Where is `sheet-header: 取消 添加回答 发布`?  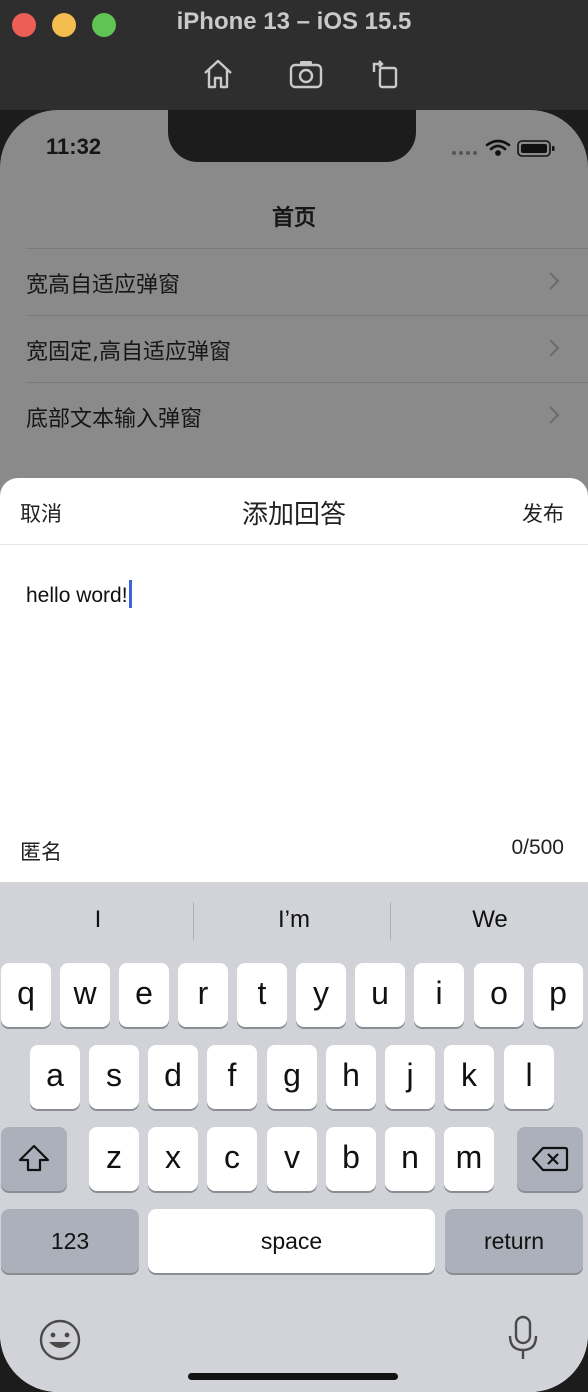
sheet-header: 取消 添加回答 发布 is located at coordinates (294, 511).